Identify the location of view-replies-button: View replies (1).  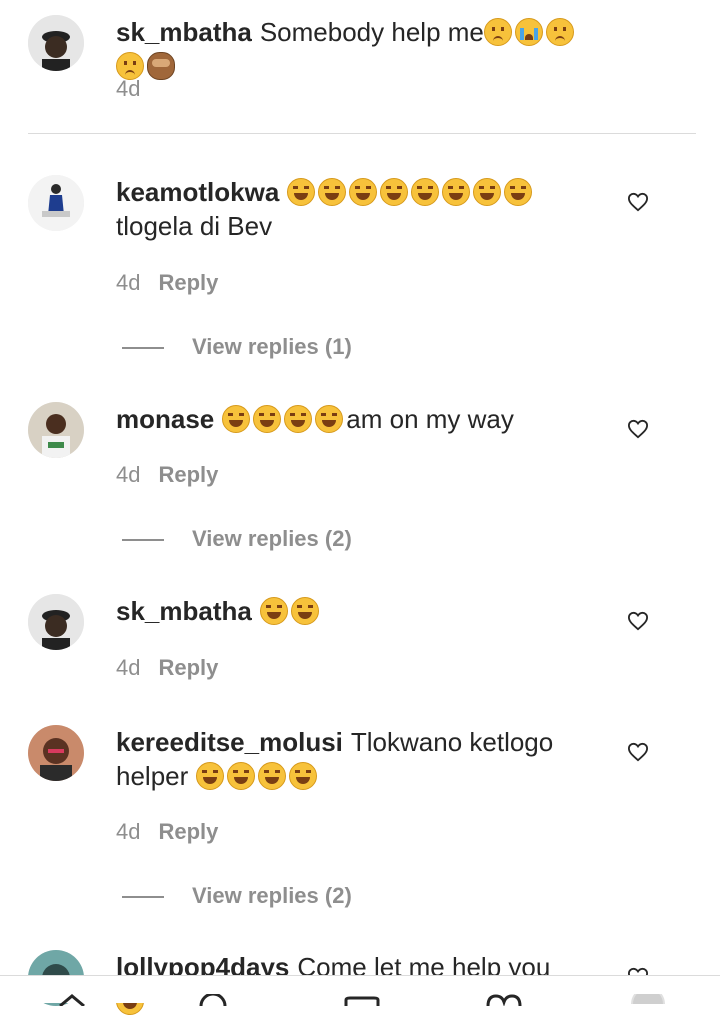
(237, 347).